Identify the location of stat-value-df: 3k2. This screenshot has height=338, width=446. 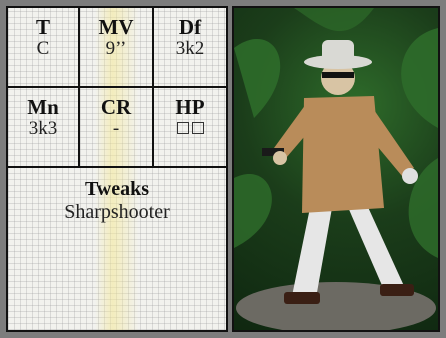
(190, 48).